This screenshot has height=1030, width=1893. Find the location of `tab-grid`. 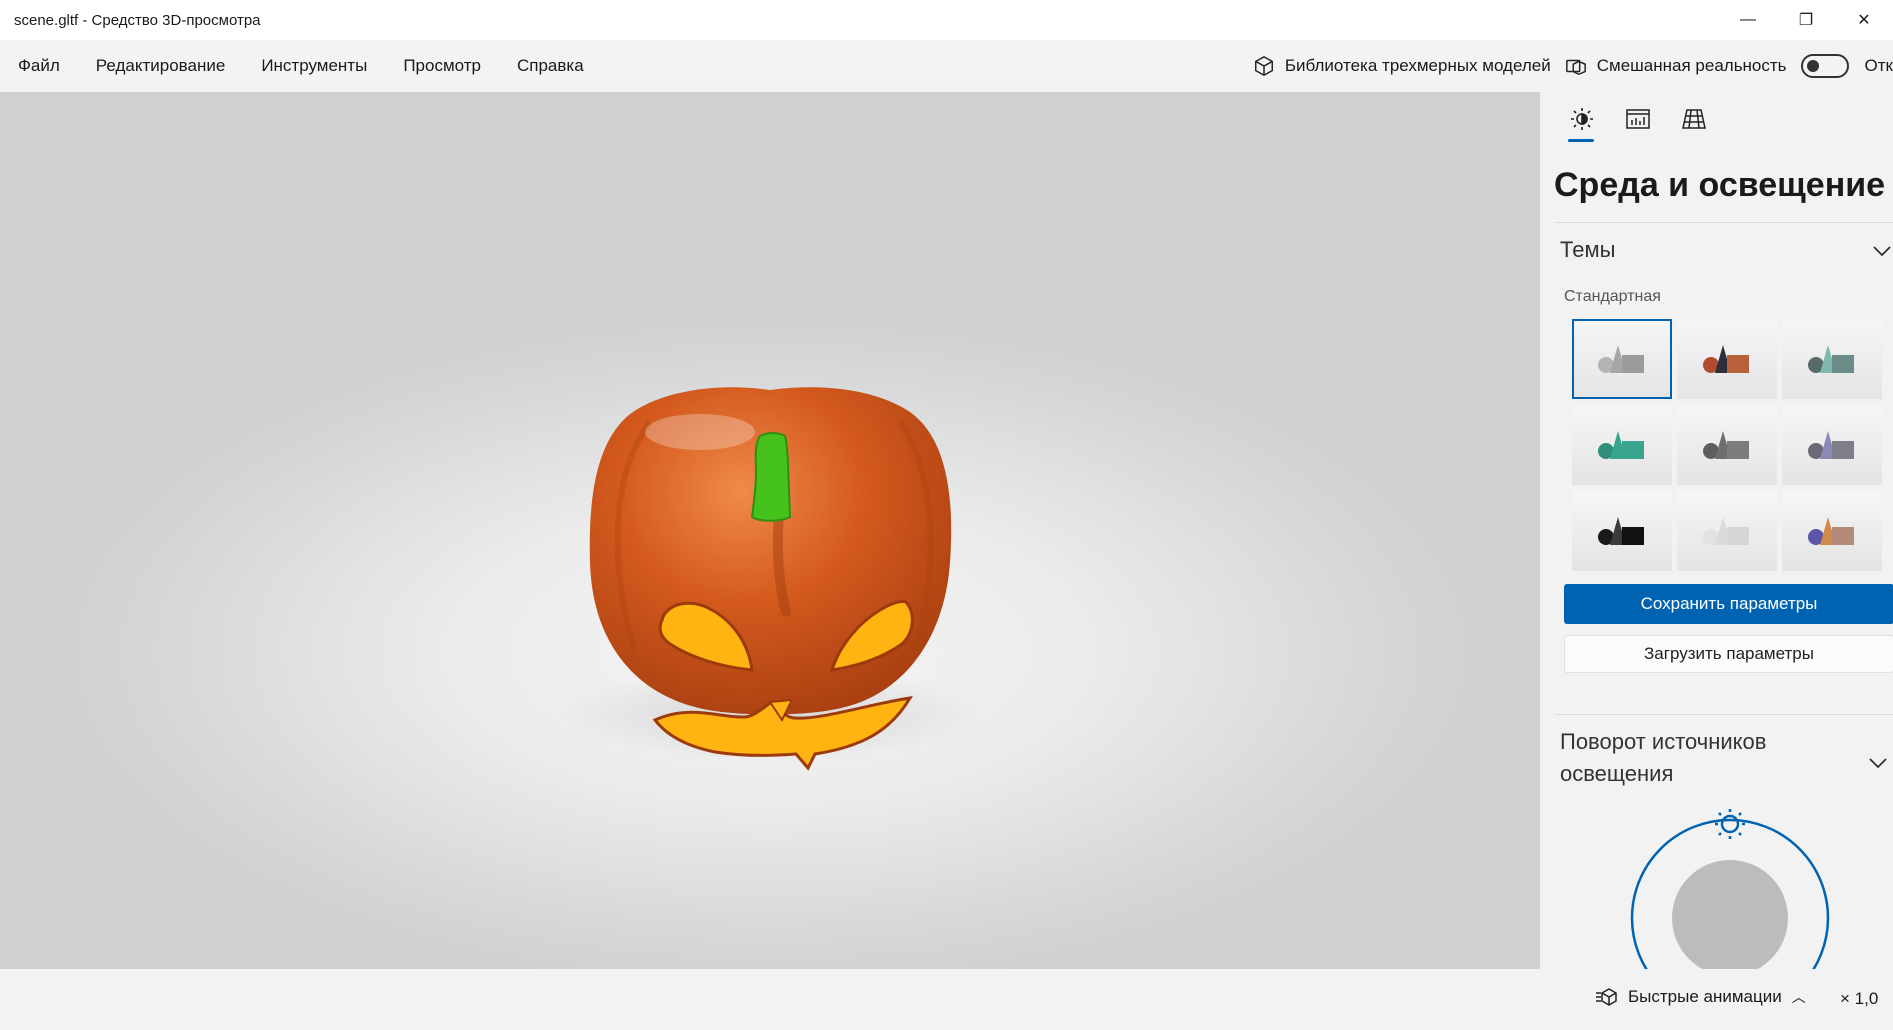

tab-grid is located at coordinates (1694, 126).